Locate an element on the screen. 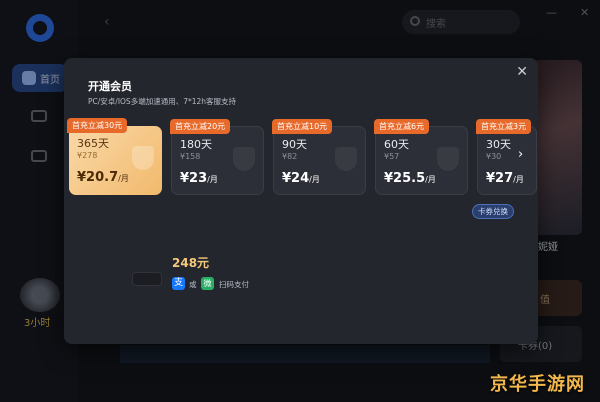 This screenshot has width=600, height=402. plan-price-value: ¥20.7 is located at coordinates (98, 177).